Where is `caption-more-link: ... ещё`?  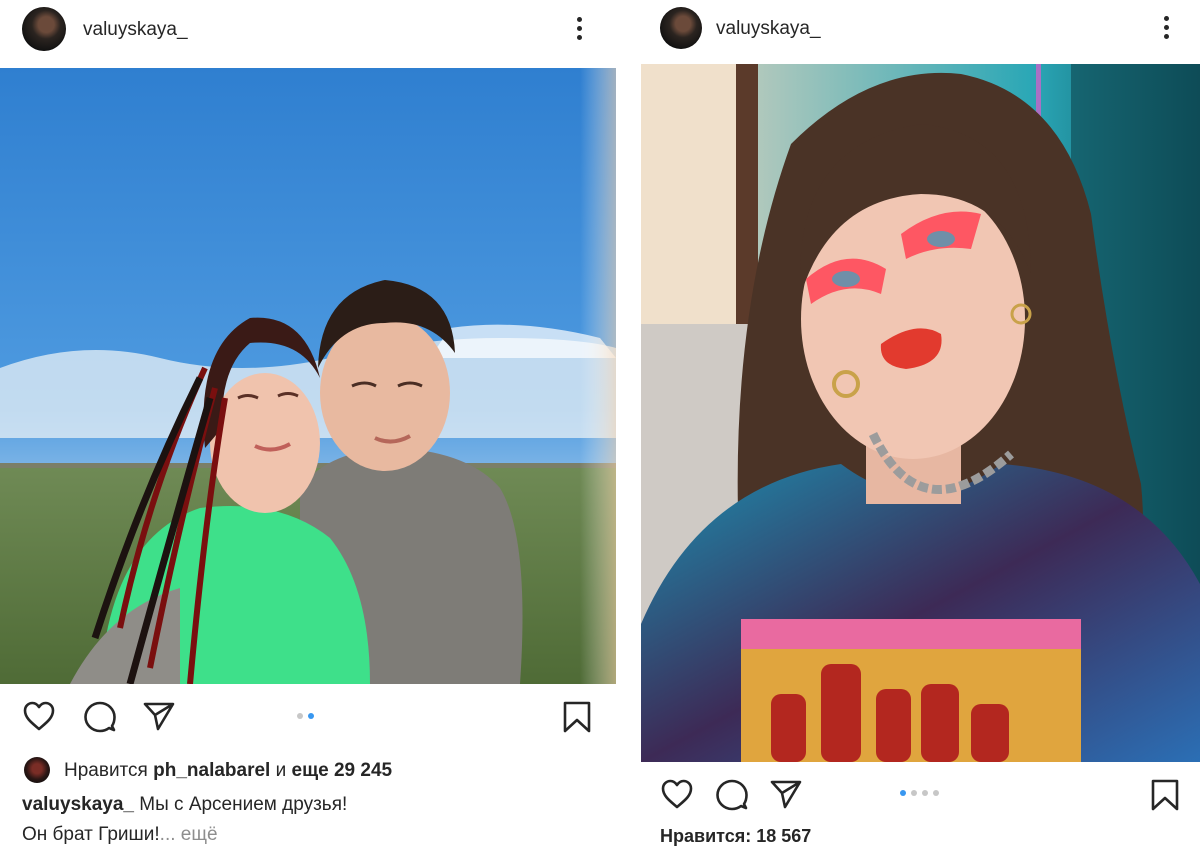
caption-more-link: ... ещё is located at coordinates (189, 834).